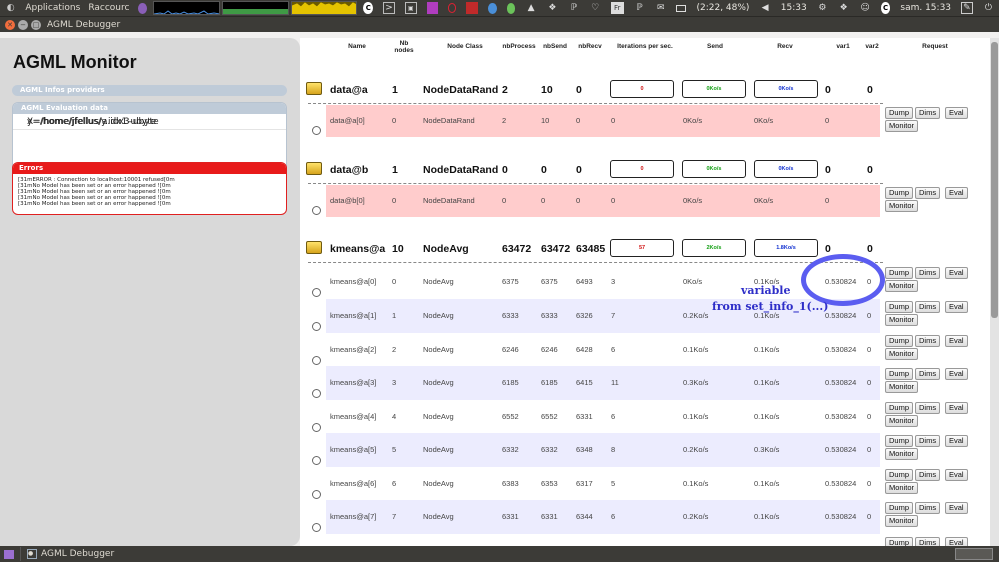 This screenshot has height=562, width=999. What do you see at coordinates (32, 554) in the screenshot?
I see `taskbar-window-icon: ●` at bounding box center [32, 554].